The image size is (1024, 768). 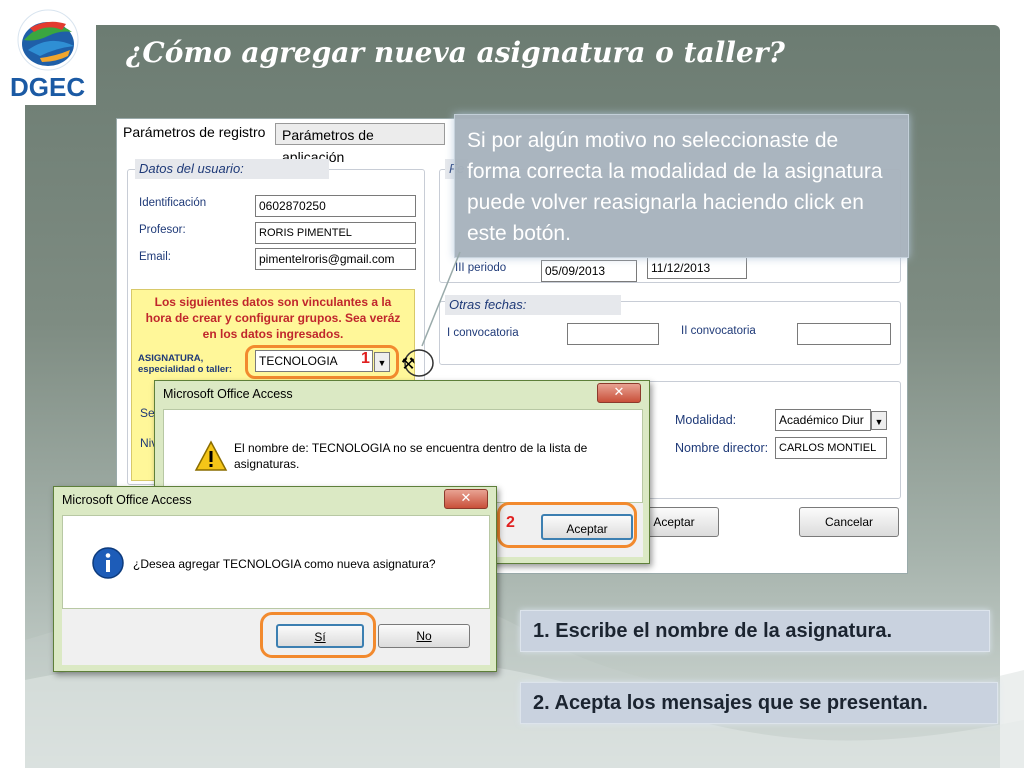 I want to click on add-subject-dialog-close-button: ✕, so click(x=466, y=499).